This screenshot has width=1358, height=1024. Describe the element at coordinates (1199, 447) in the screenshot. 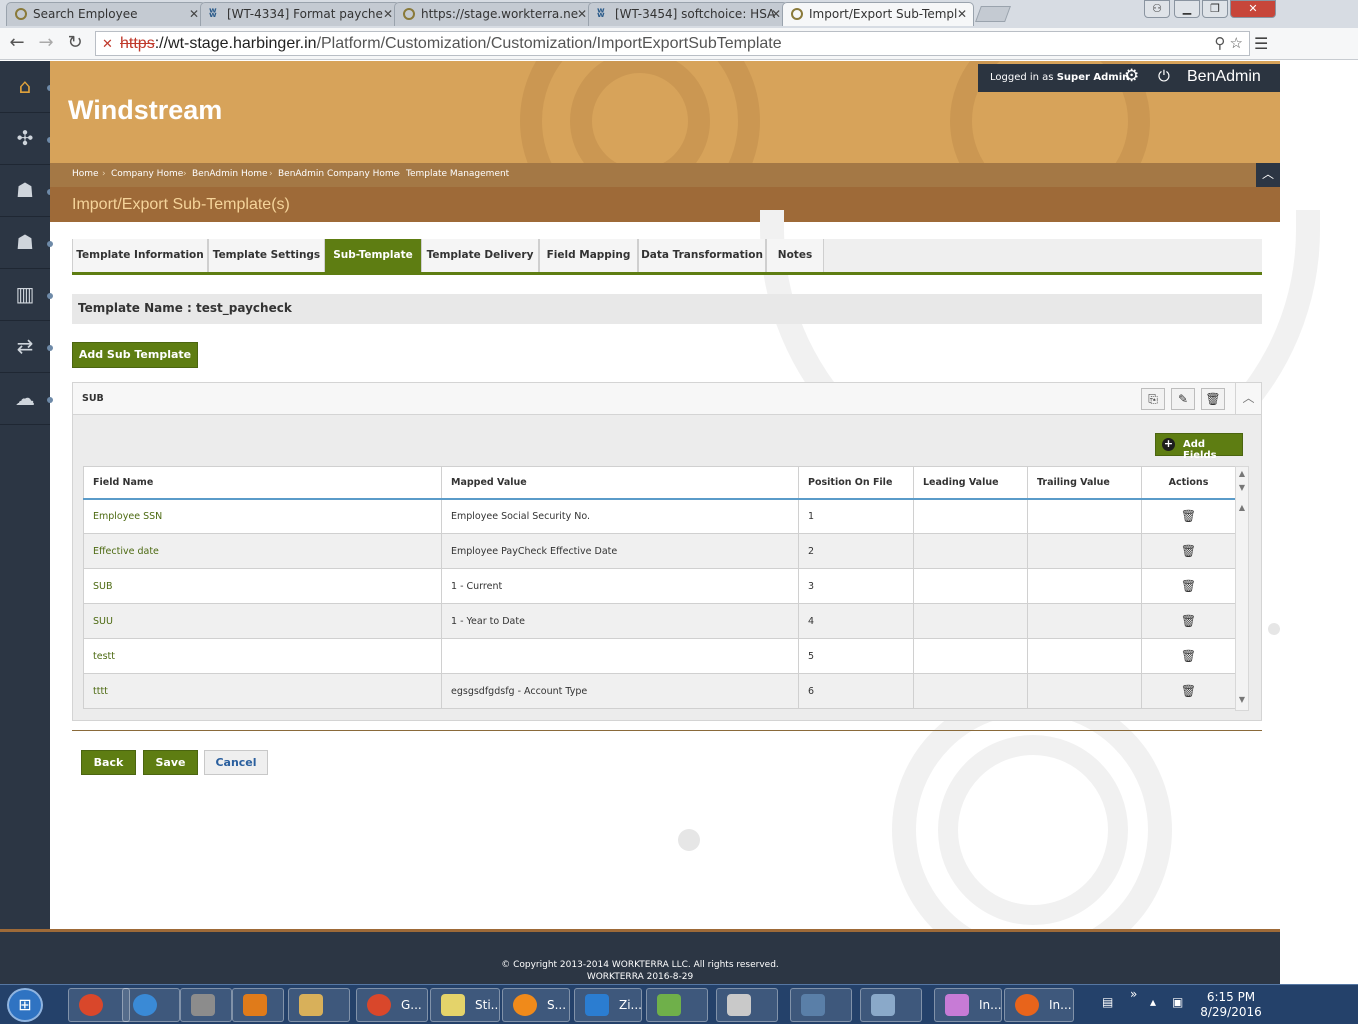

I see `add-fields-button: + Add Fields` at that location.